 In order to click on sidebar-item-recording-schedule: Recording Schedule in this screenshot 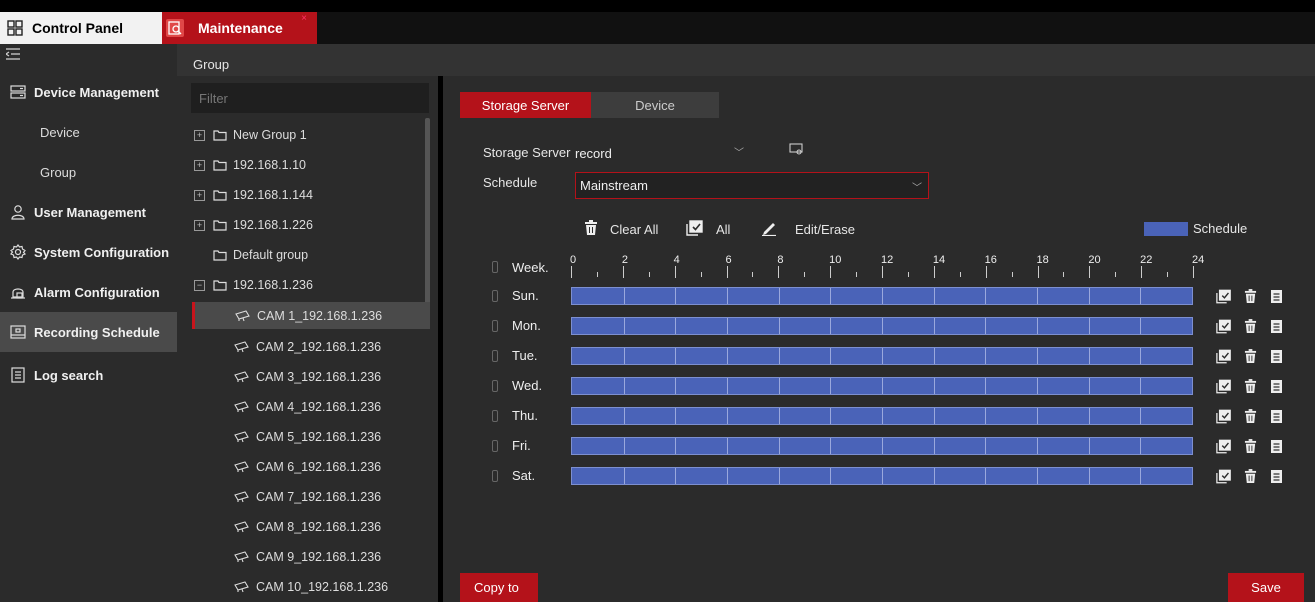, I will do `click(88, 332)`.